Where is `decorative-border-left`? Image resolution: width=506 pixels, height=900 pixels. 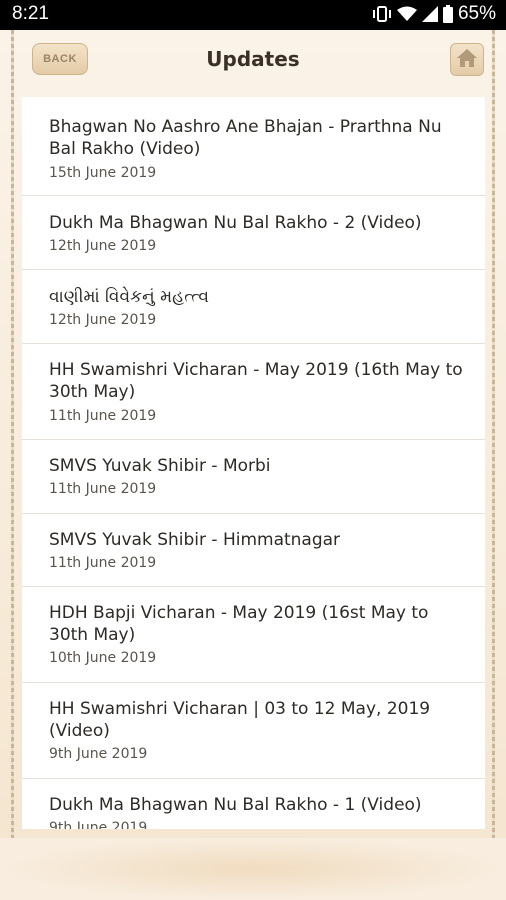
decorative-border-left is located at coordinates (12, 465).